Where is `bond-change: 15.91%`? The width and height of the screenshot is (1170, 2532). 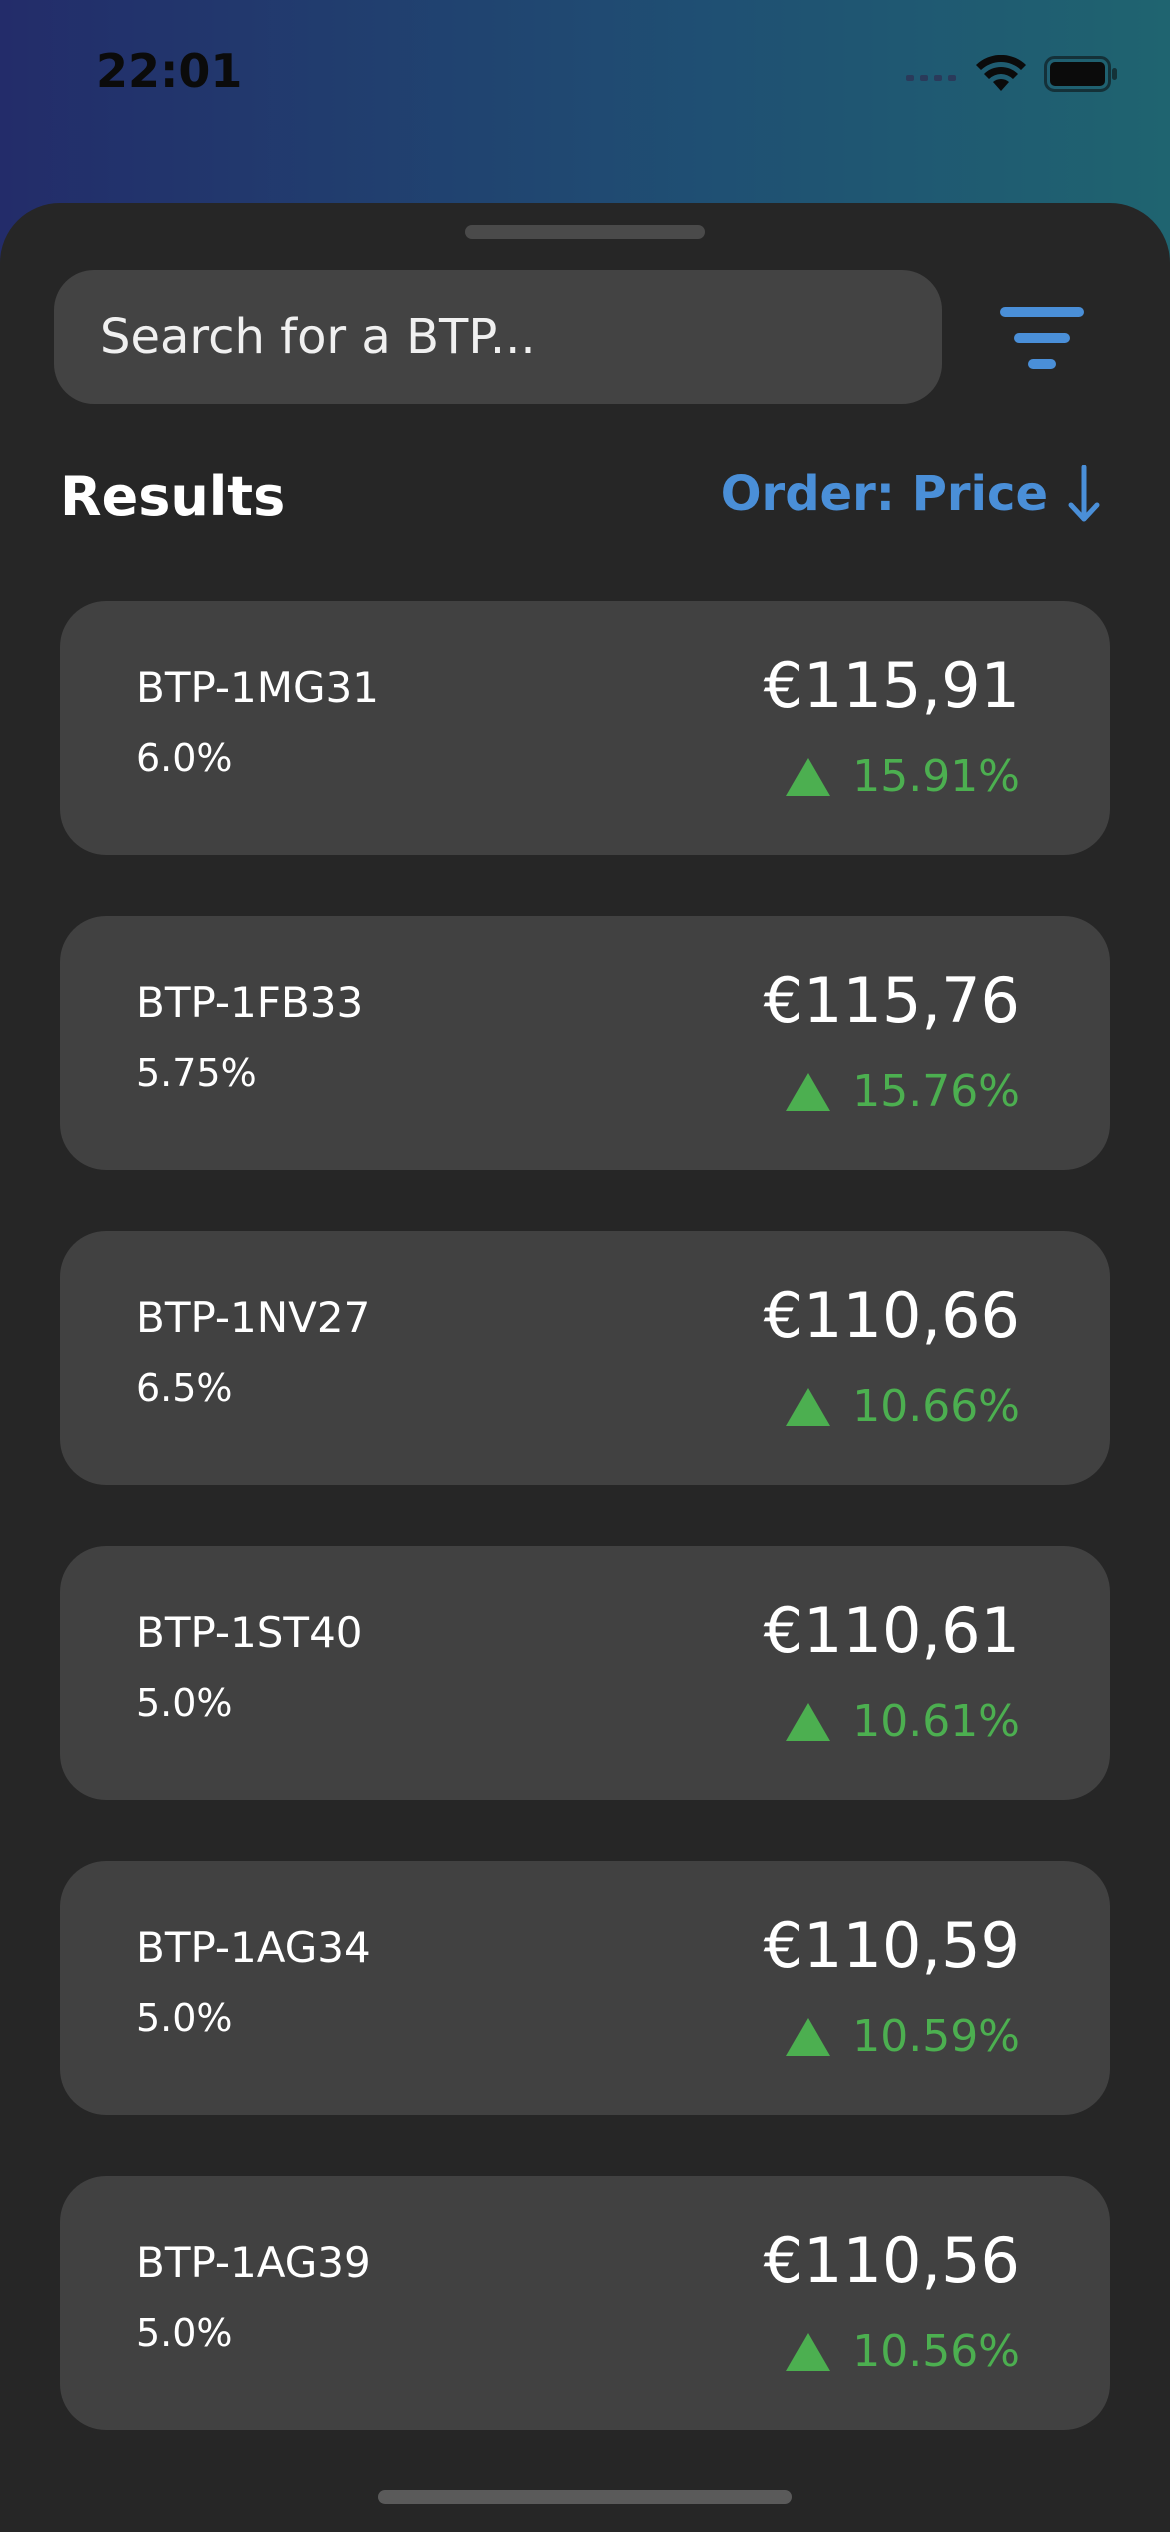 bond-change: 15.91% is located at coordinates (903, 776).